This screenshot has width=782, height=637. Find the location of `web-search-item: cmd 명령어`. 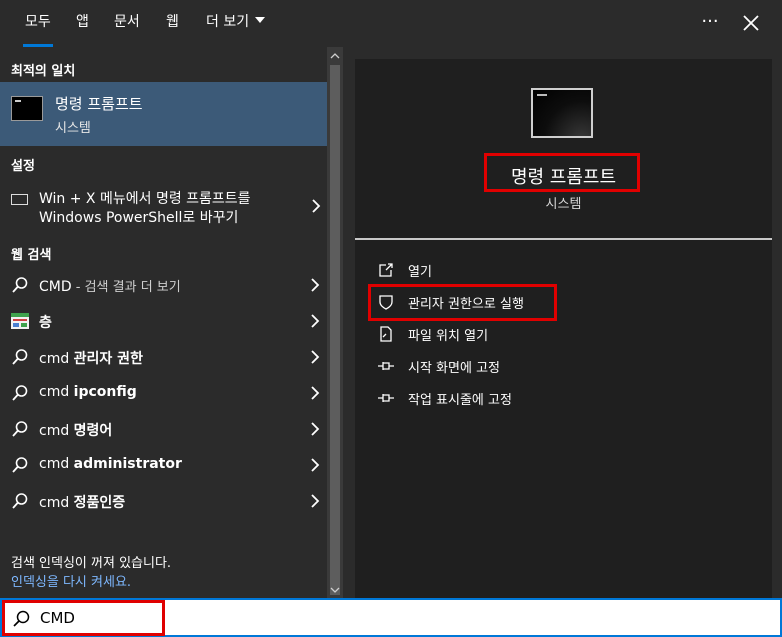

web-search-item: cmd 명령어 is located at coordinates (163, 429).